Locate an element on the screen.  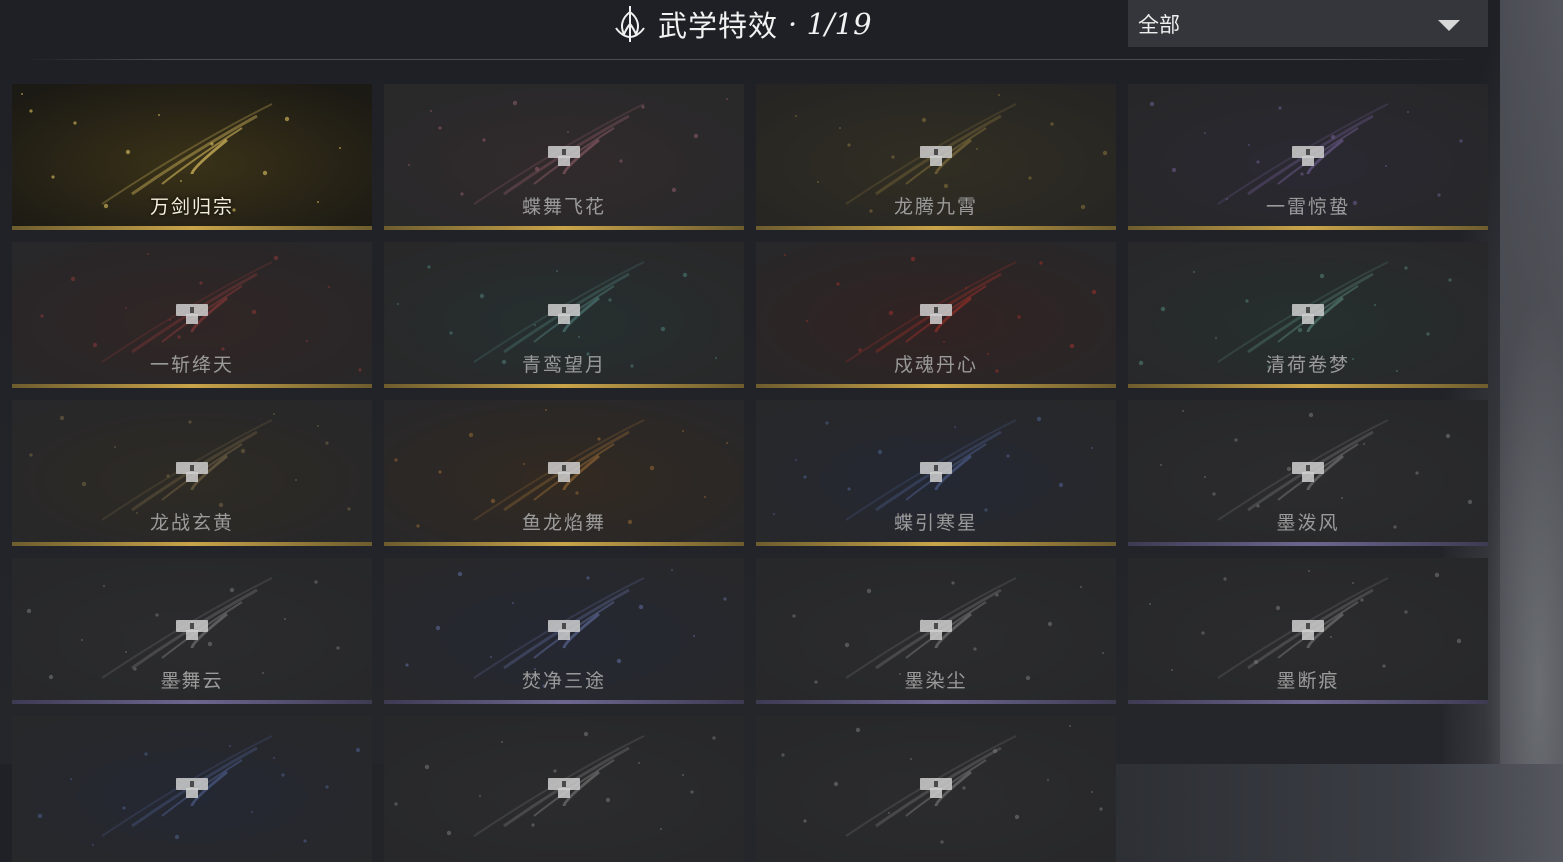
effect-name: 墨泼风 is located at coordinates (1308, 523).